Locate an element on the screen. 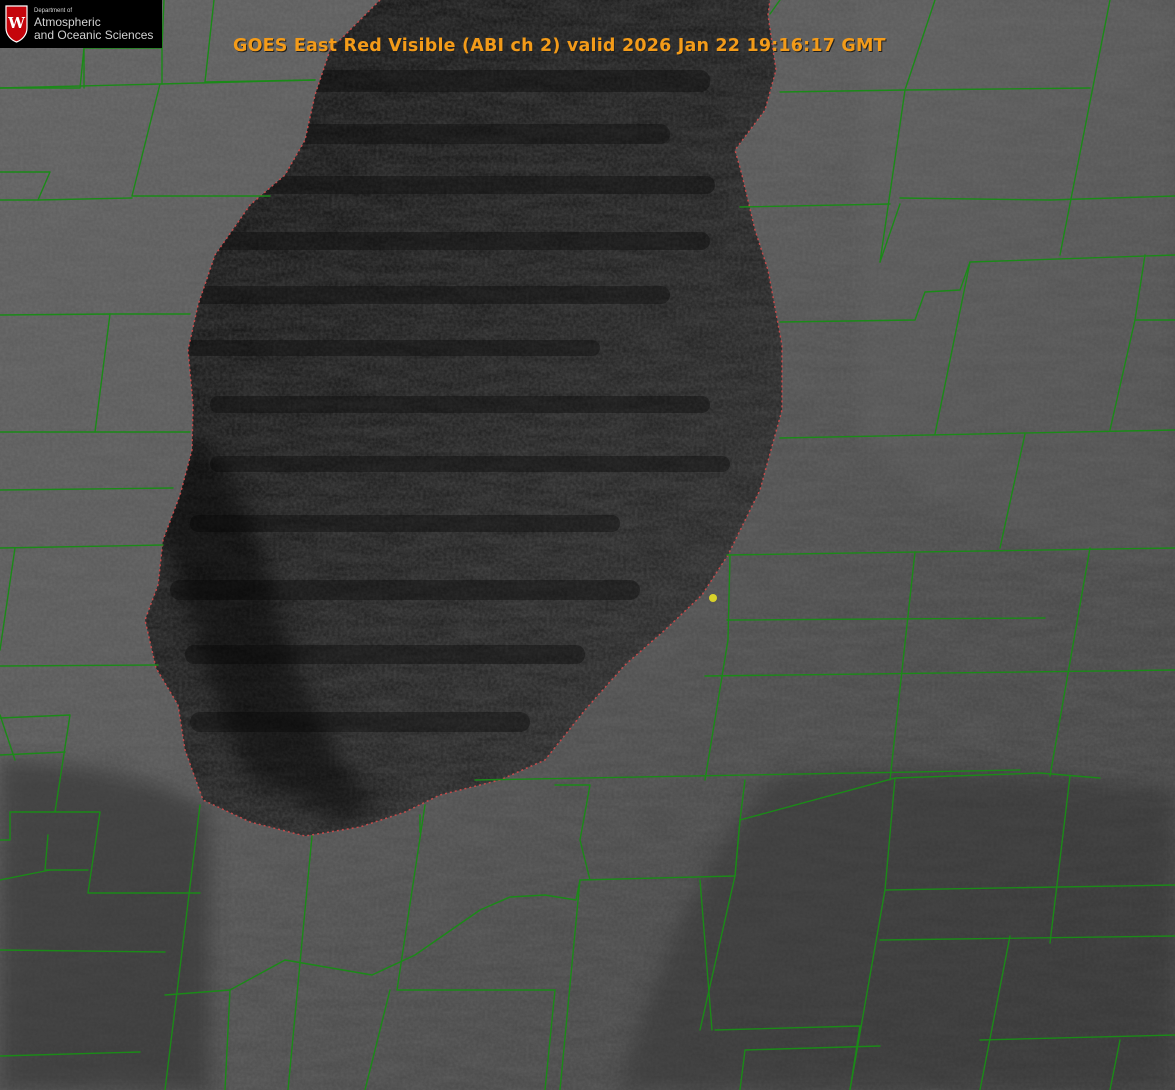  department-name-line-1: Atmospheric is located at coordinates (67, 21).